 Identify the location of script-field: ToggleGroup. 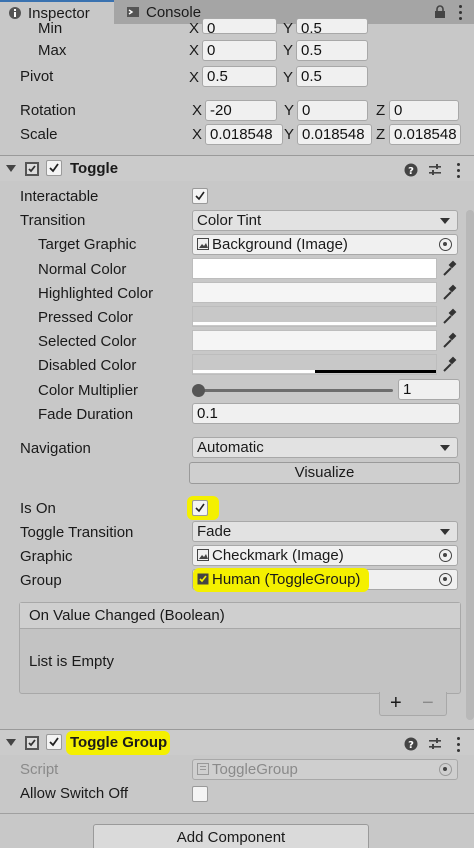
(325, 769).